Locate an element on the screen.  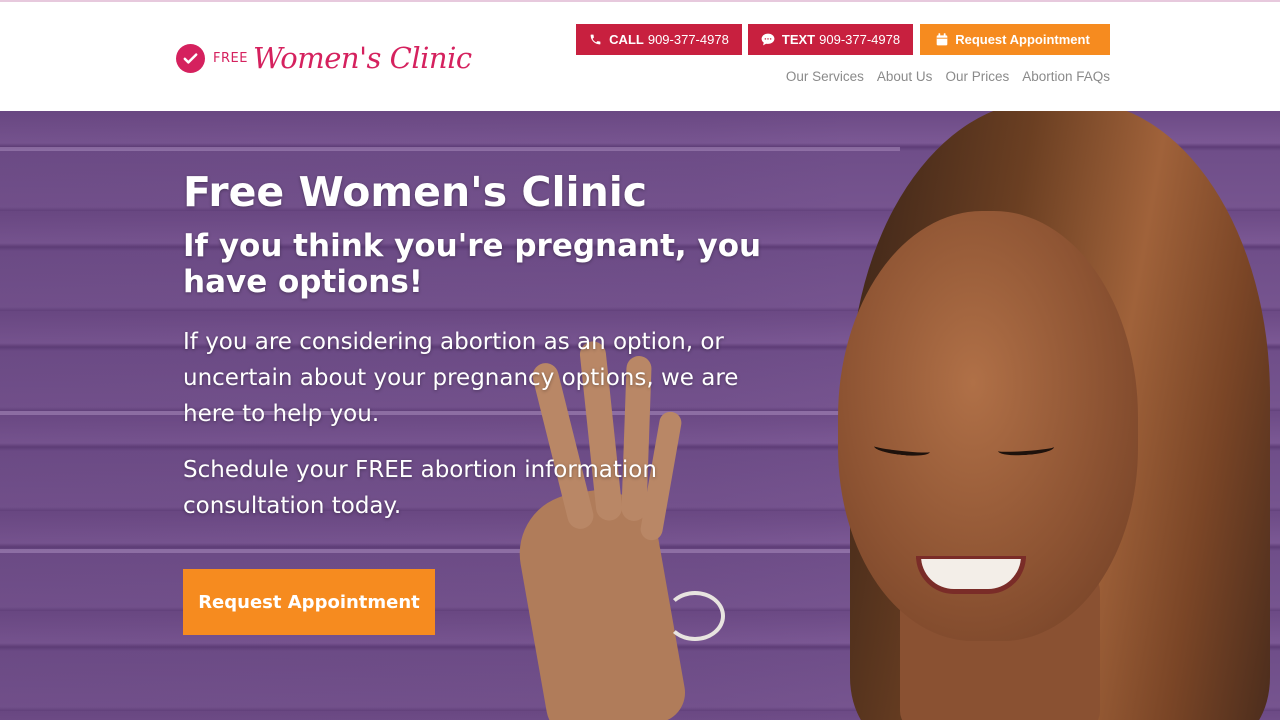
logo-script-text: Women's Clinic is located at coordinates (362, 58).